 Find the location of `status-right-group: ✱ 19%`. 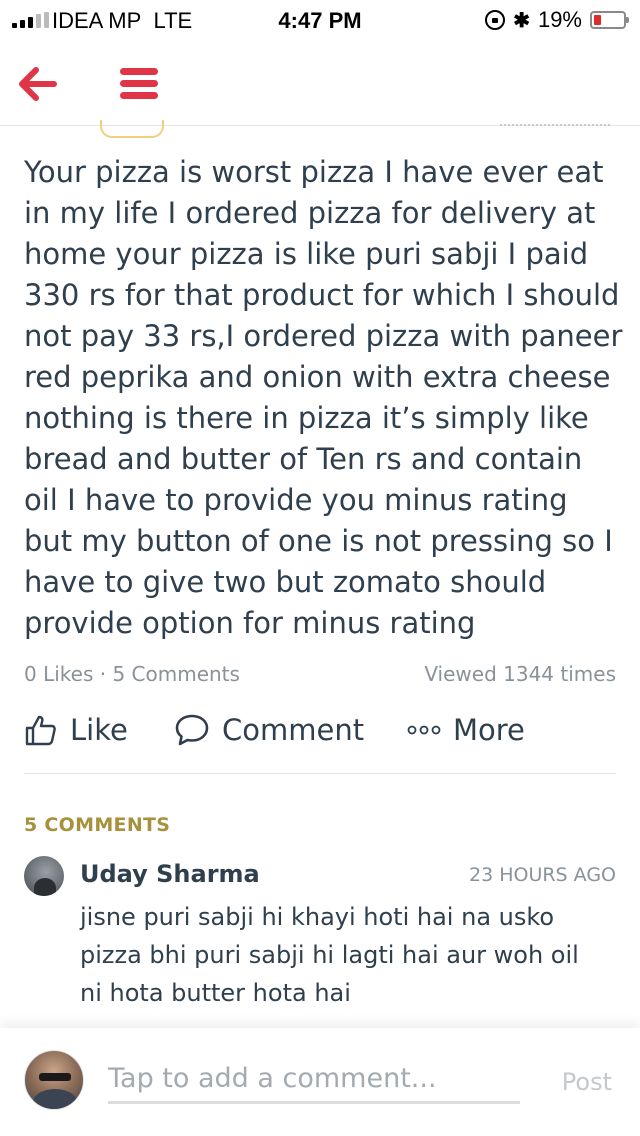

status-right-group: ✱ 19% is located at coordinates (557, 20).